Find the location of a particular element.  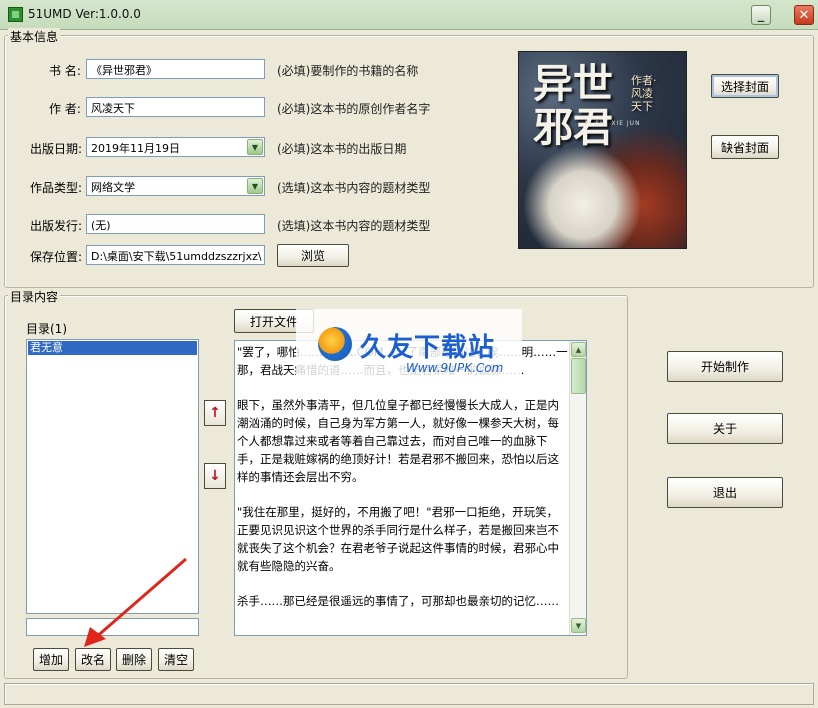

book-name-input: 《异世邪君》 is located at coordinates (175, 69).